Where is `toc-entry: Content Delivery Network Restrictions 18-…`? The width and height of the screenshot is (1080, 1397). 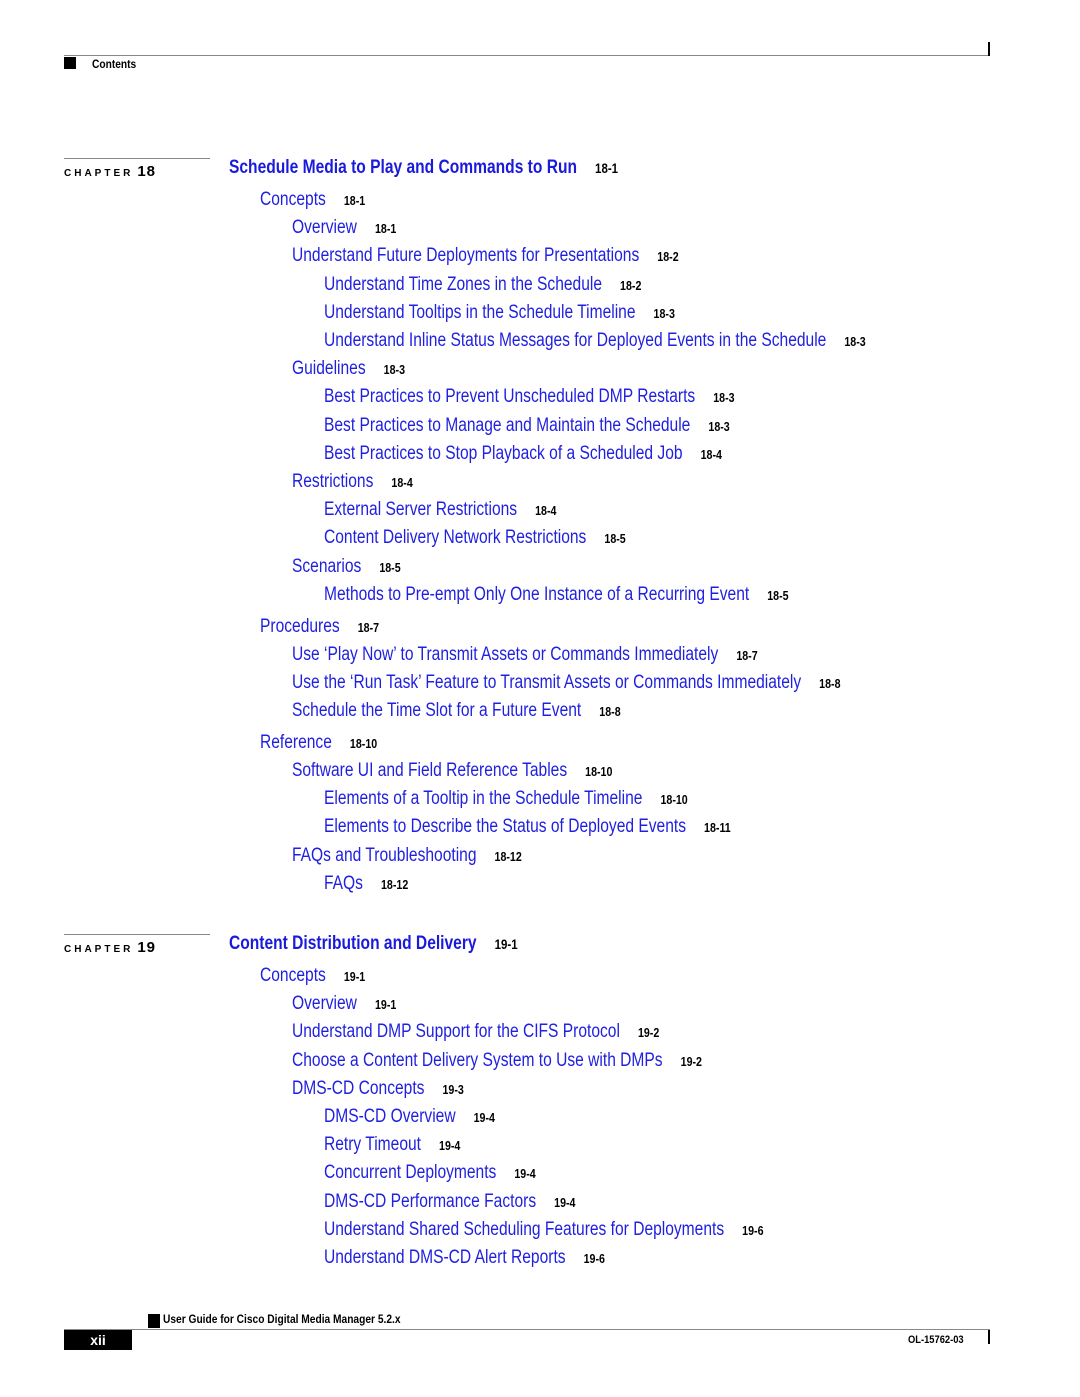
toc-entry: Content Delivery Network Restrictions 18-… is located at coordinates (475, 538).